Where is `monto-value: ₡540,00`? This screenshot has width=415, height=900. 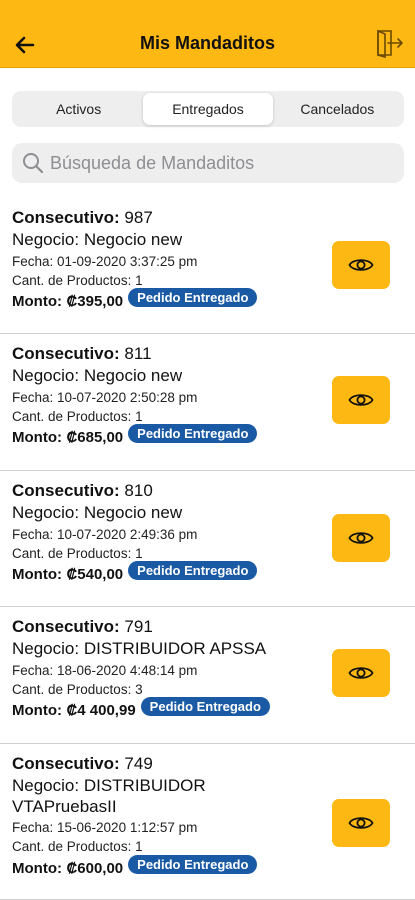
monto-value: ₡540,00 is located at coordinates (95, 575).